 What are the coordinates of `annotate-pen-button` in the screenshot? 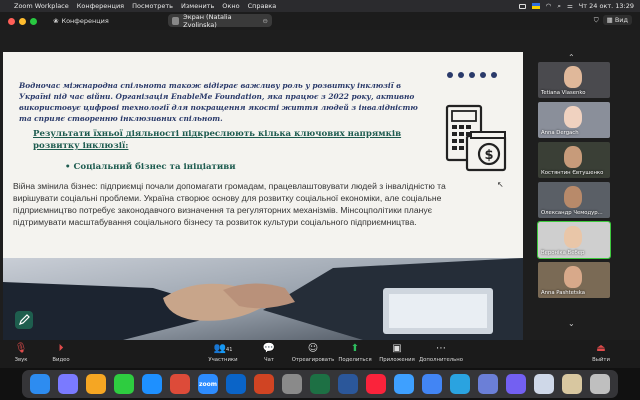 It's located at (24, 320).